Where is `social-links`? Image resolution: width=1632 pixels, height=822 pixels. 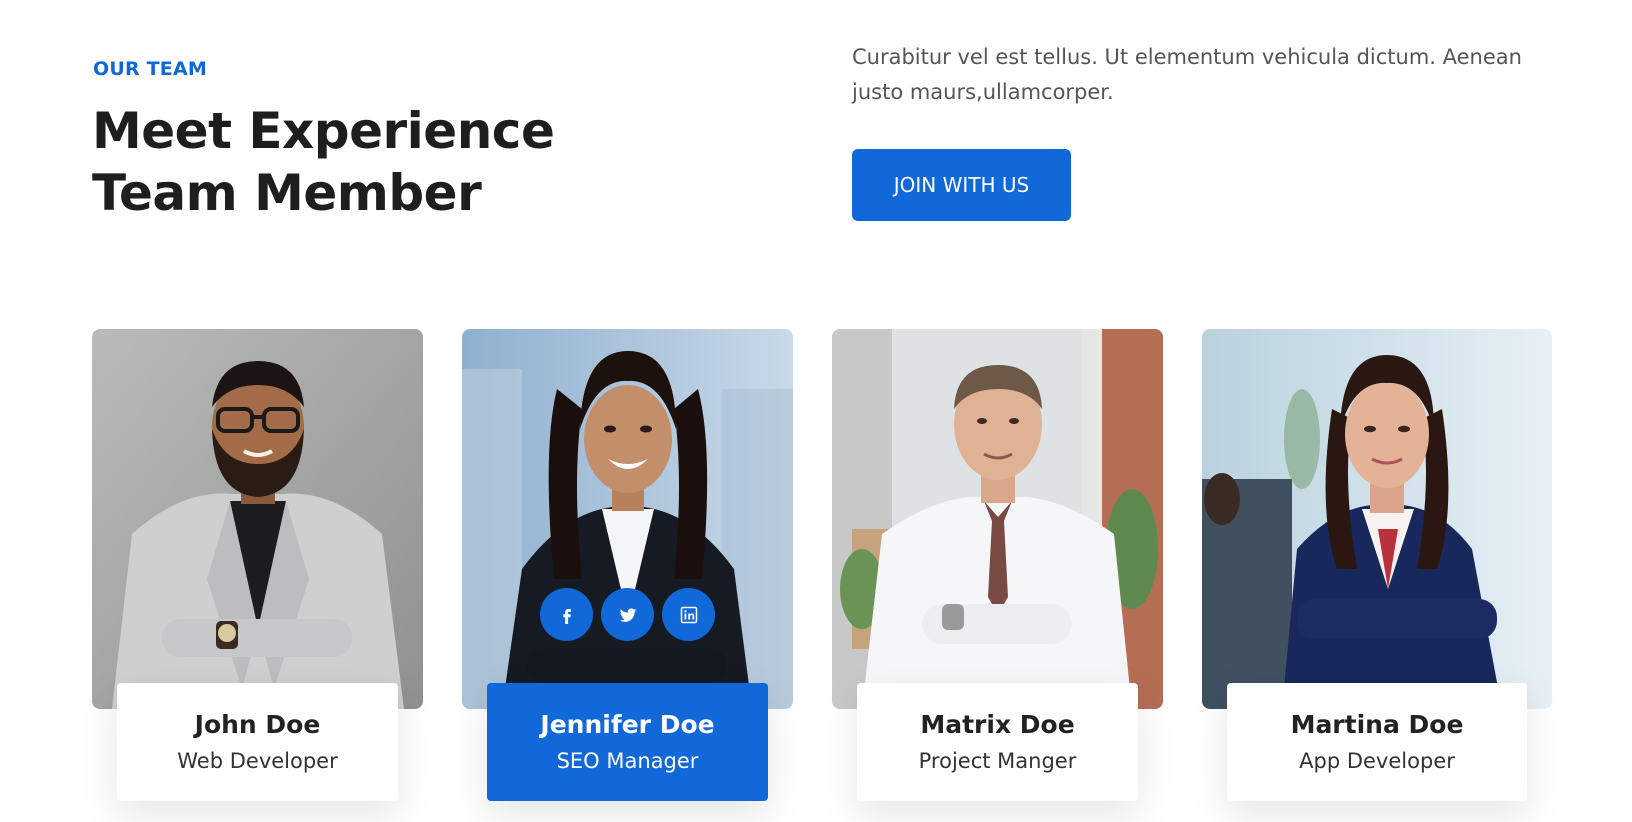
social-links is located at coordinates (627, 614).